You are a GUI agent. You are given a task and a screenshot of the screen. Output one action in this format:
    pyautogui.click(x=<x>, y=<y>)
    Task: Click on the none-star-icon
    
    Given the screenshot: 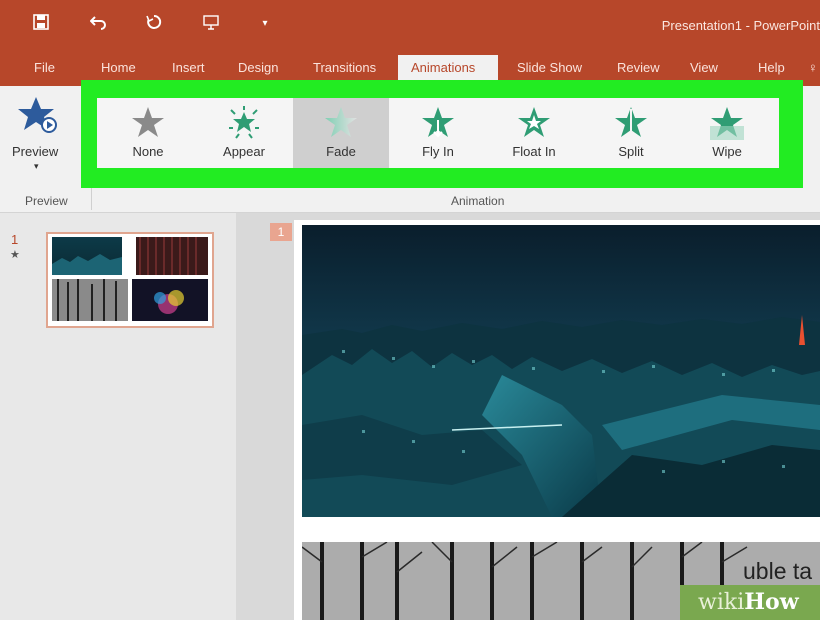 What is the action you would take?
    pyautogui.click(x=148, y=122)
    